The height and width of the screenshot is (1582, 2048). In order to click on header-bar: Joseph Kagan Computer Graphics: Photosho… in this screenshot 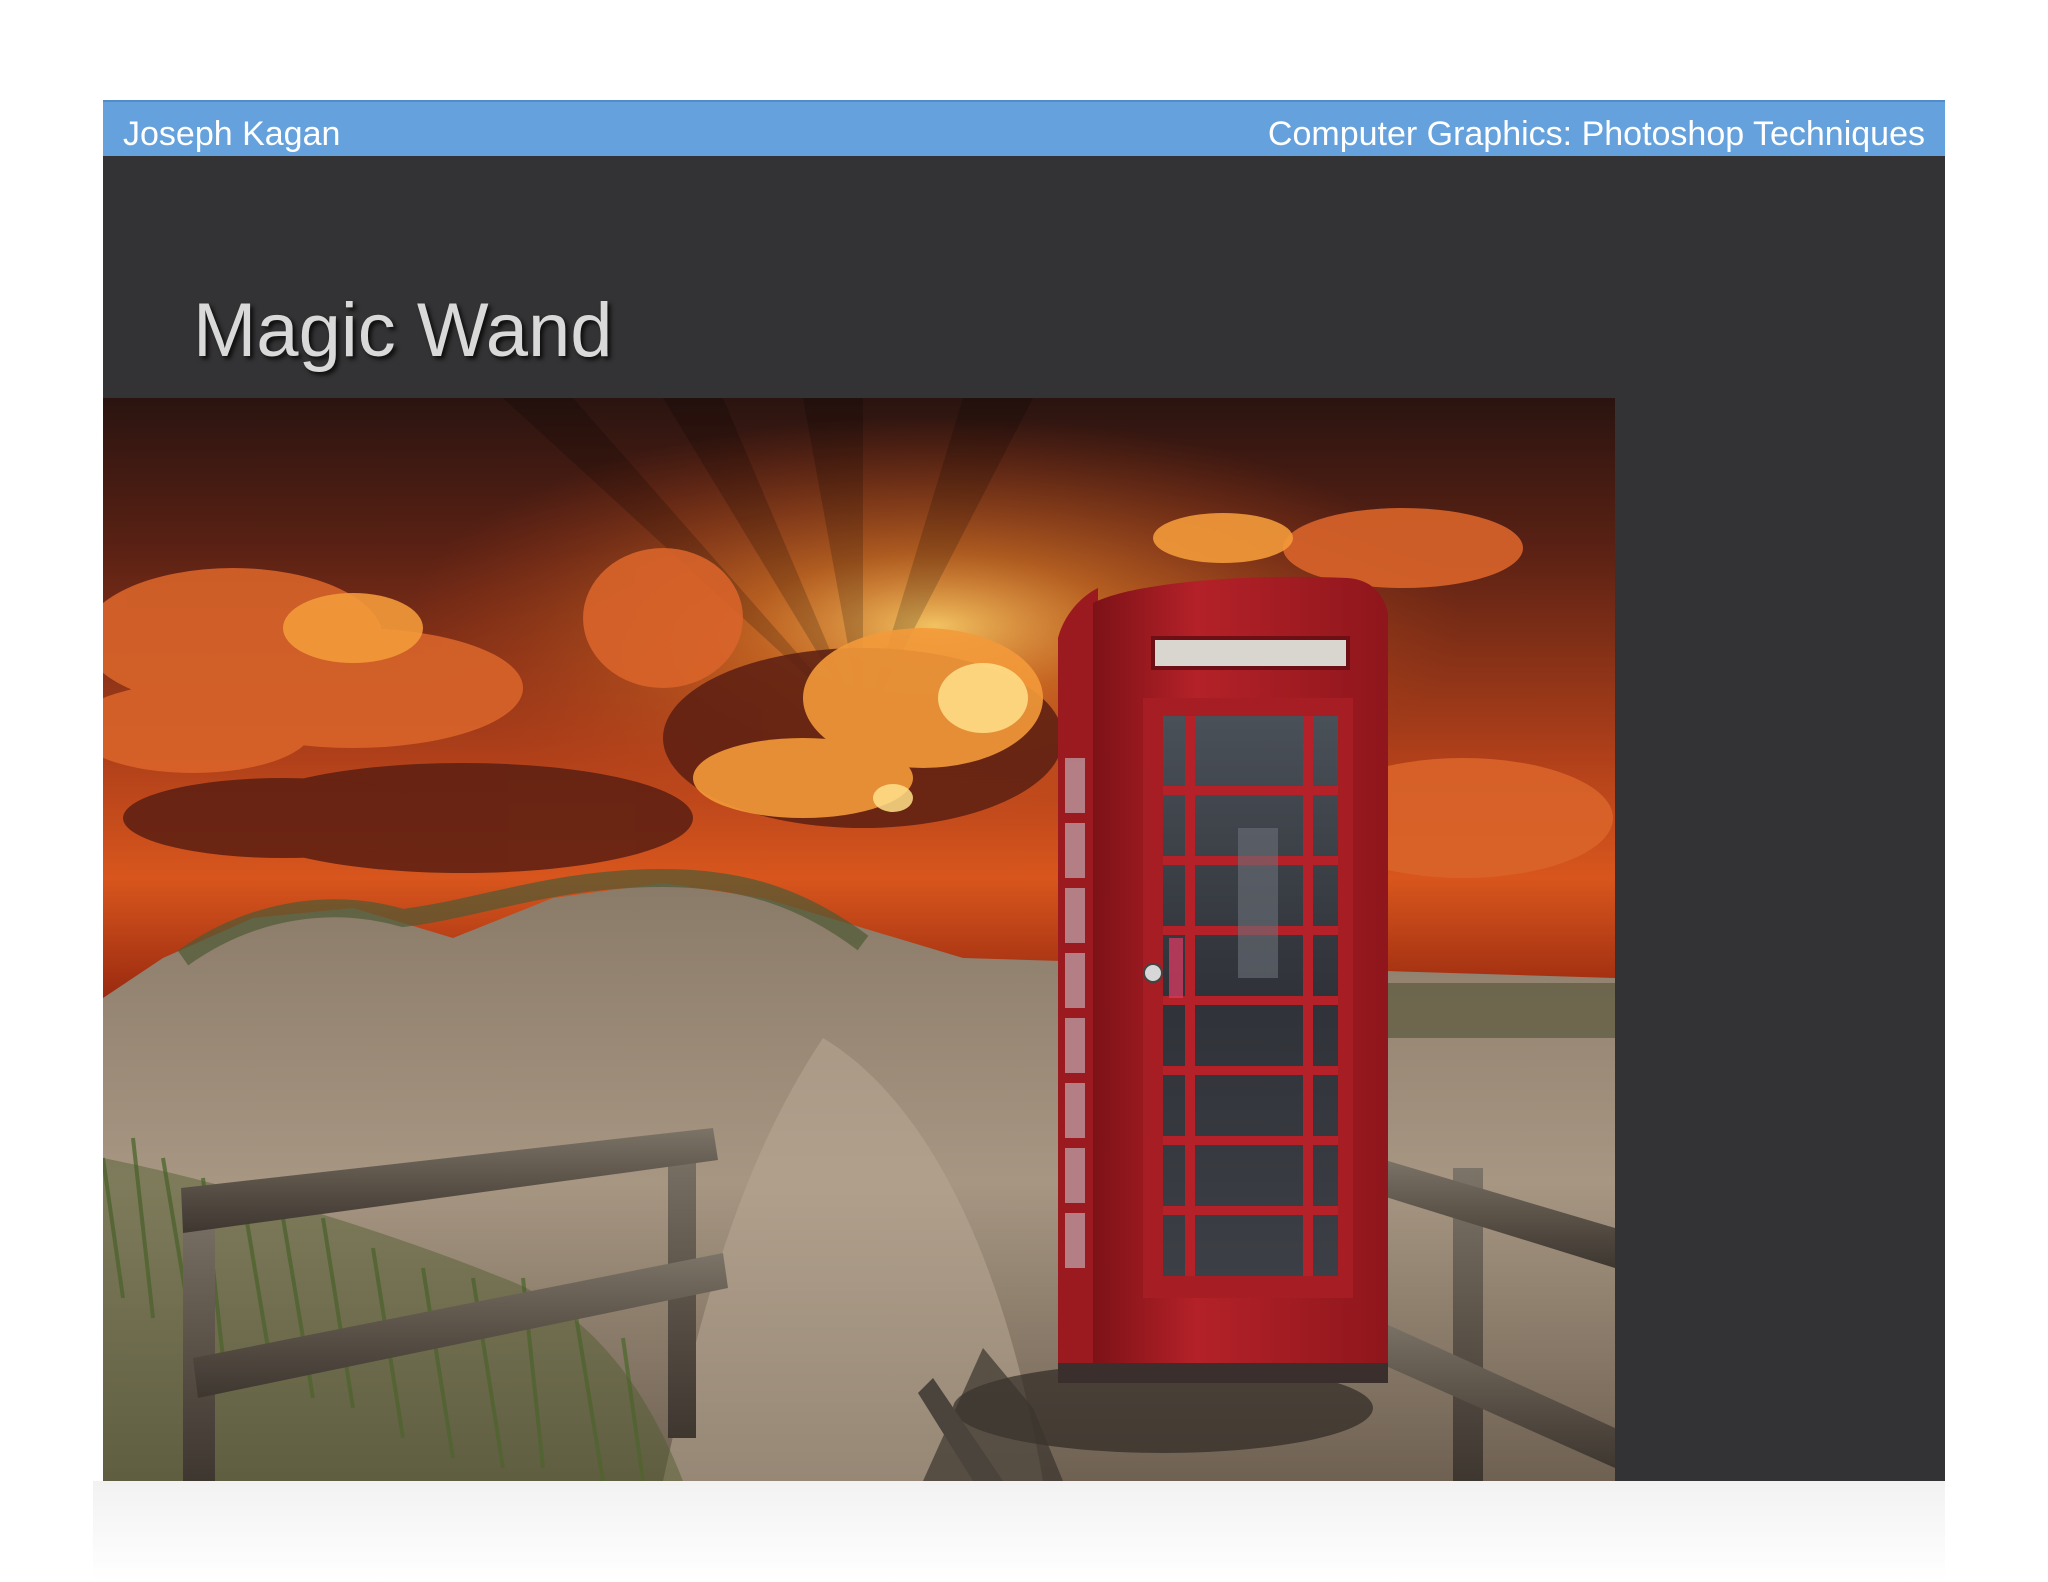, I will do `click(1024, 128)`.